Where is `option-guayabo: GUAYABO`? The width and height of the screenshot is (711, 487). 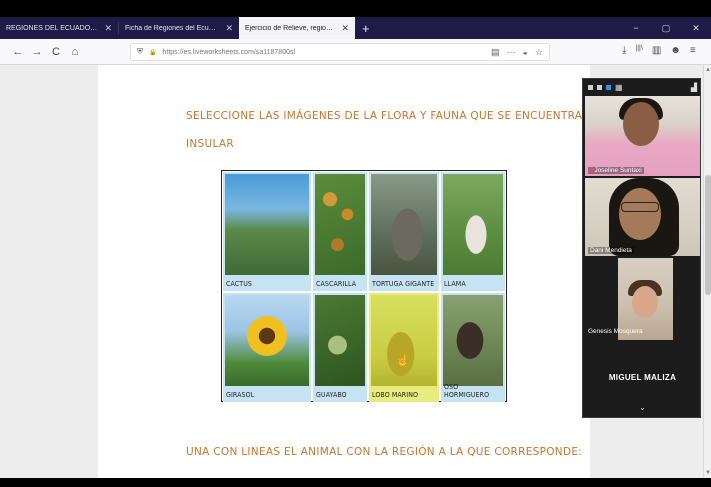 option-guayabo: GUAYABO is located at coordinates (340, 347).